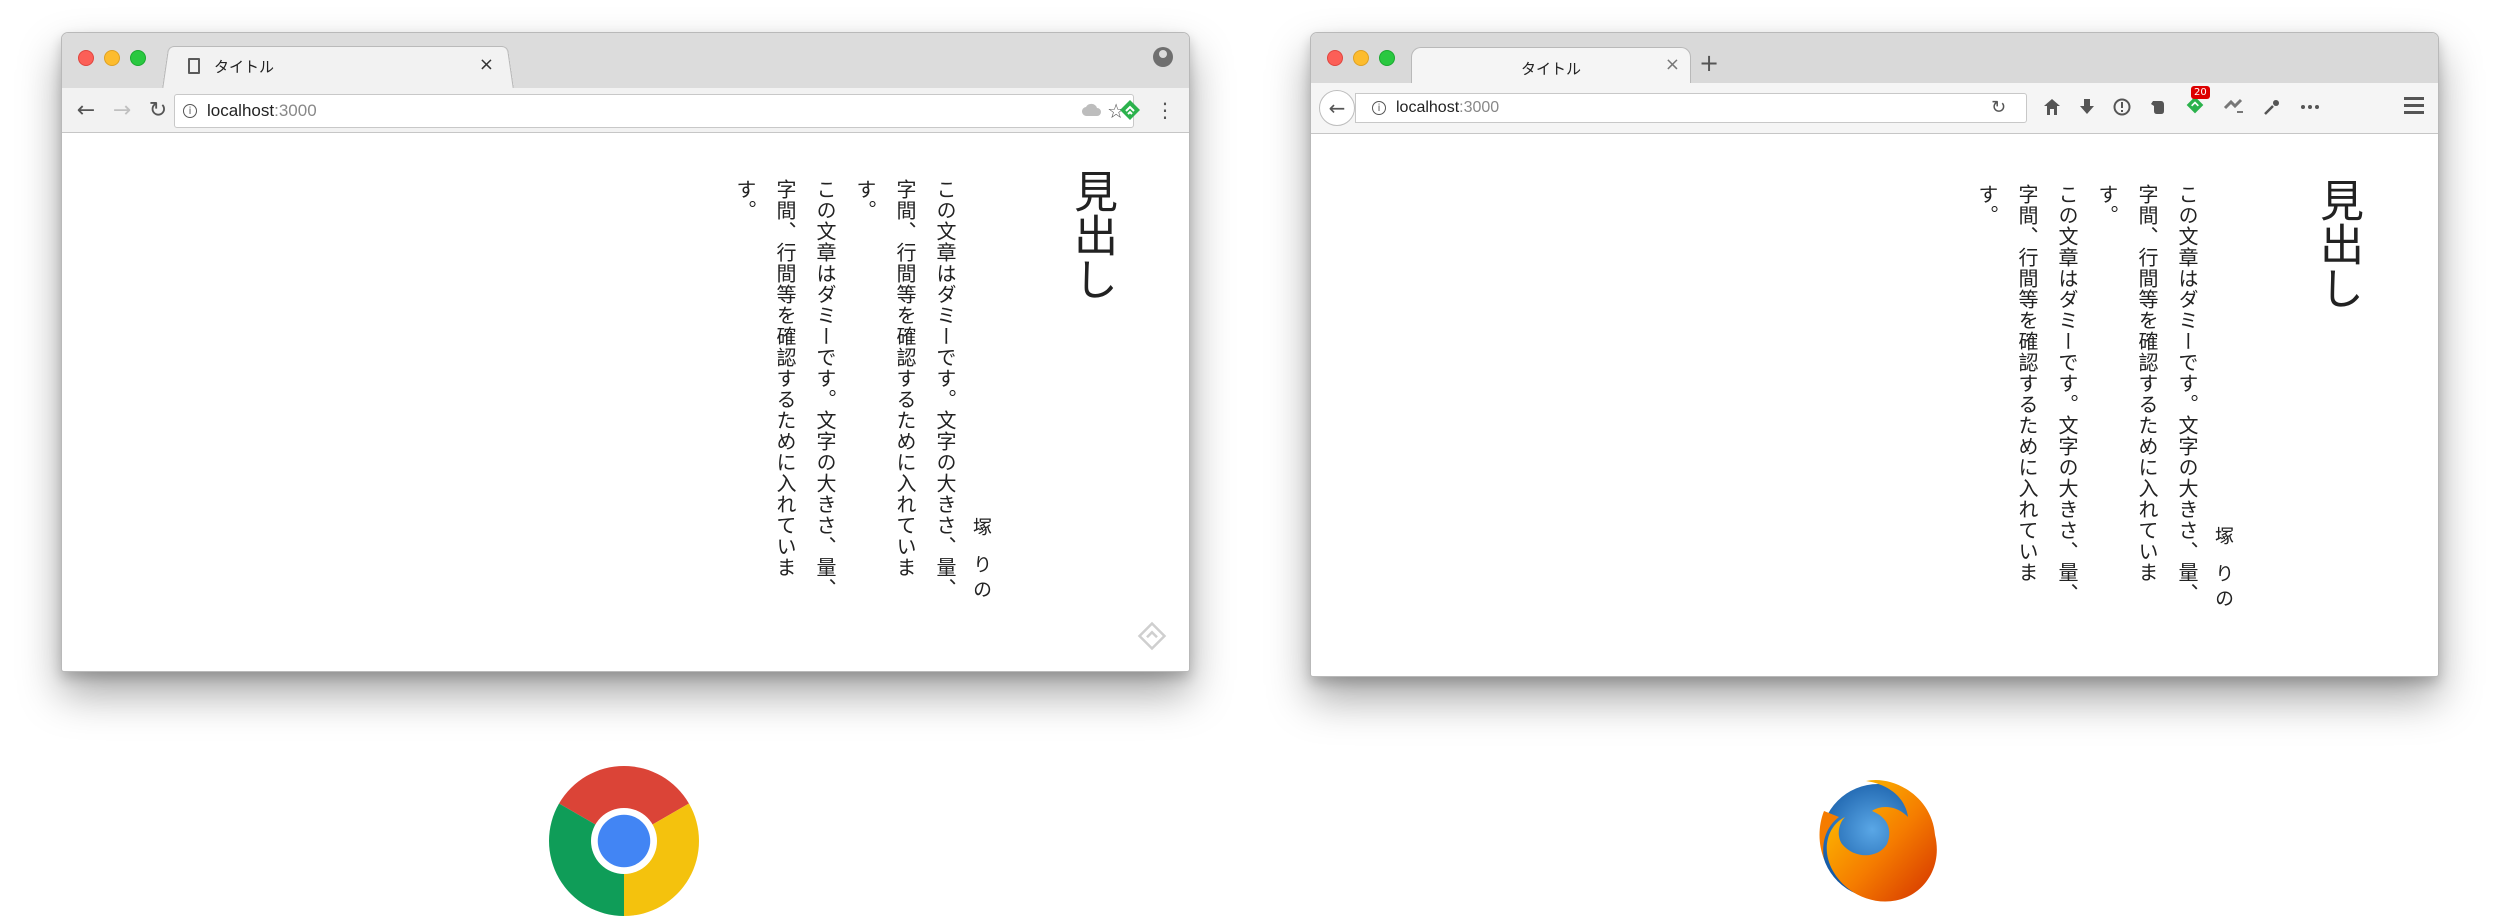 The image size is (2499, 916). Describe the element at coordinates (2272, 107) in the screenshot. I see `eyedropper-icon` at that location.